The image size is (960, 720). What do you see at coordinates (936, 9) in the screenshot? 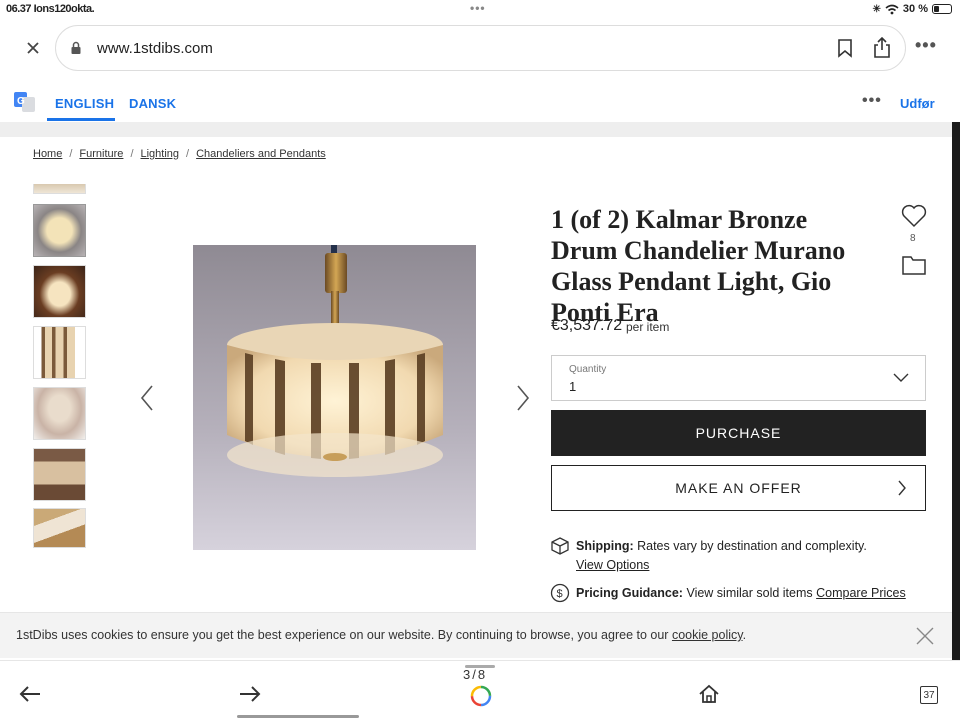
I see `battery-fill` at bounding box center [936, 9].